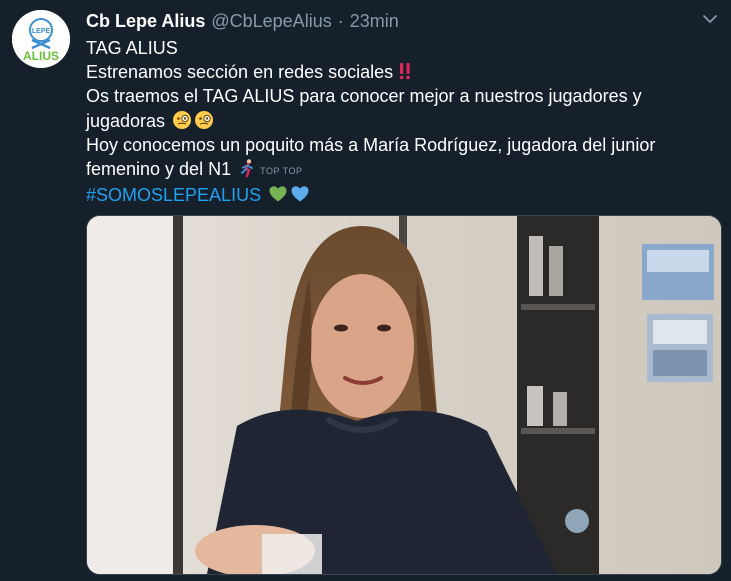  I want to click on tweet-line-1: TAG ALIUS, so click(132, 48).